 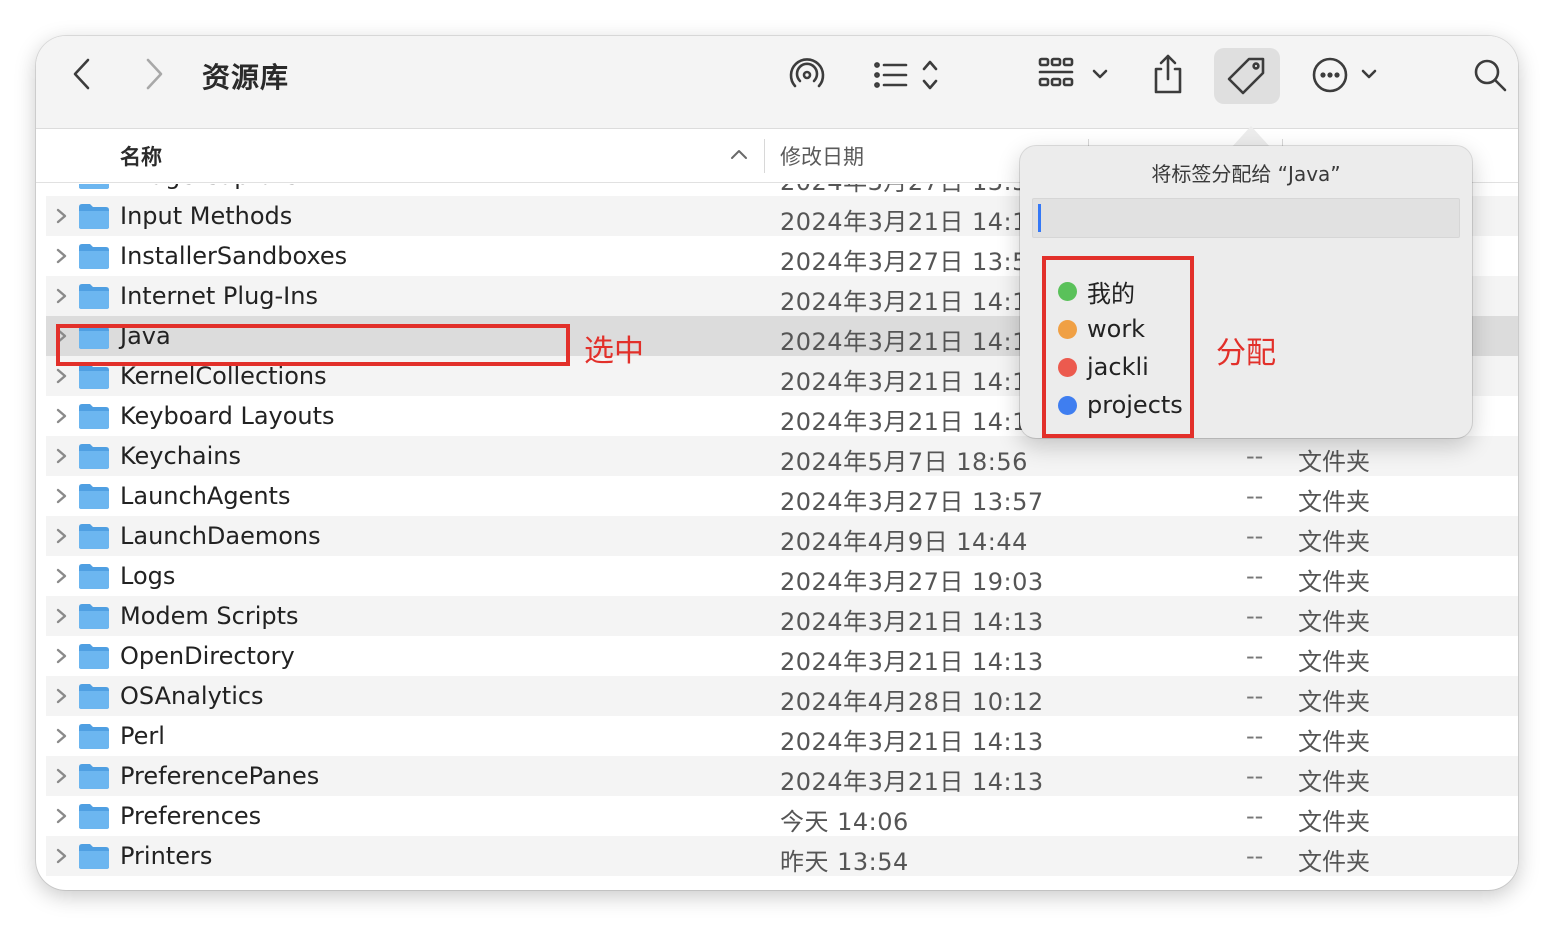 What do you see at coordinates (1168, 74) in the screenshot?
I see `share-button` at bounding box center [1168, 74].